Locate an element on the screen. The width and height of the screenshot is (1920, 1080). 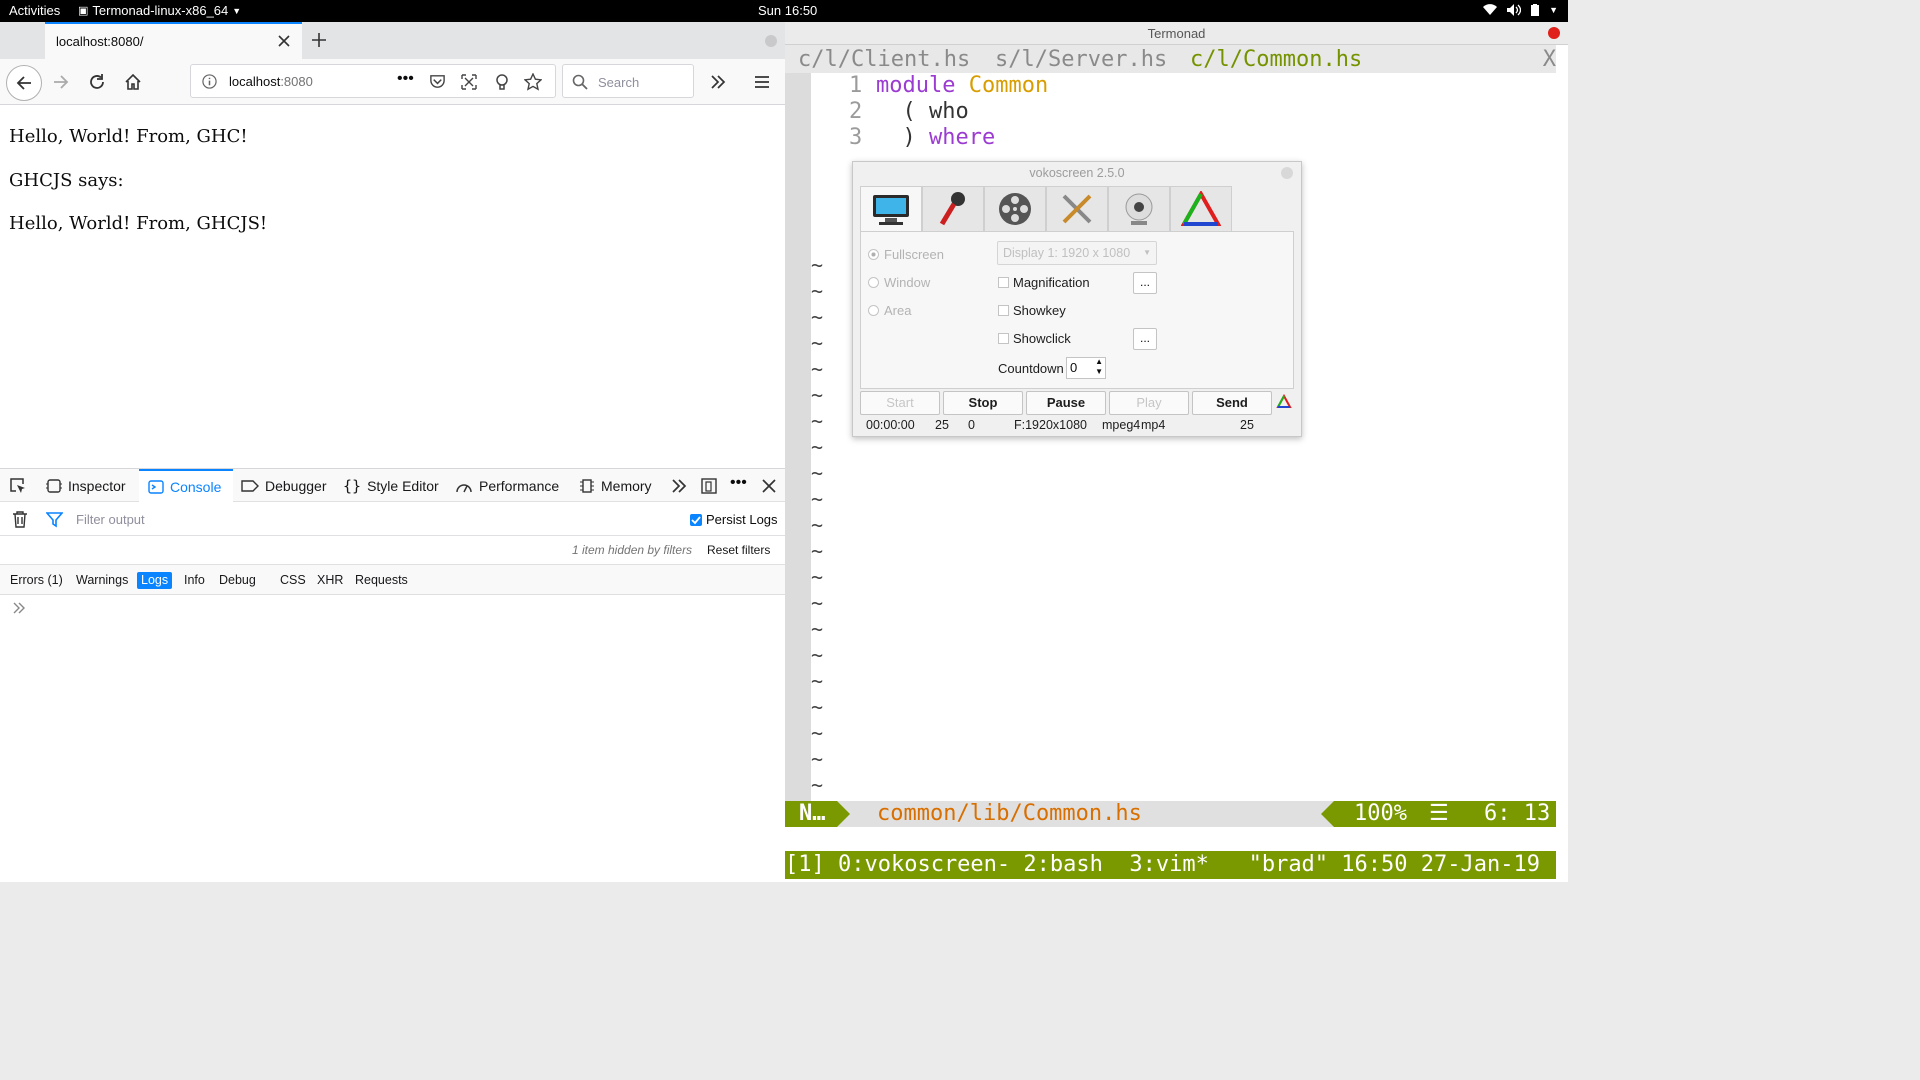
tab-debugger: Debugger is located at coordinates (284, 485).